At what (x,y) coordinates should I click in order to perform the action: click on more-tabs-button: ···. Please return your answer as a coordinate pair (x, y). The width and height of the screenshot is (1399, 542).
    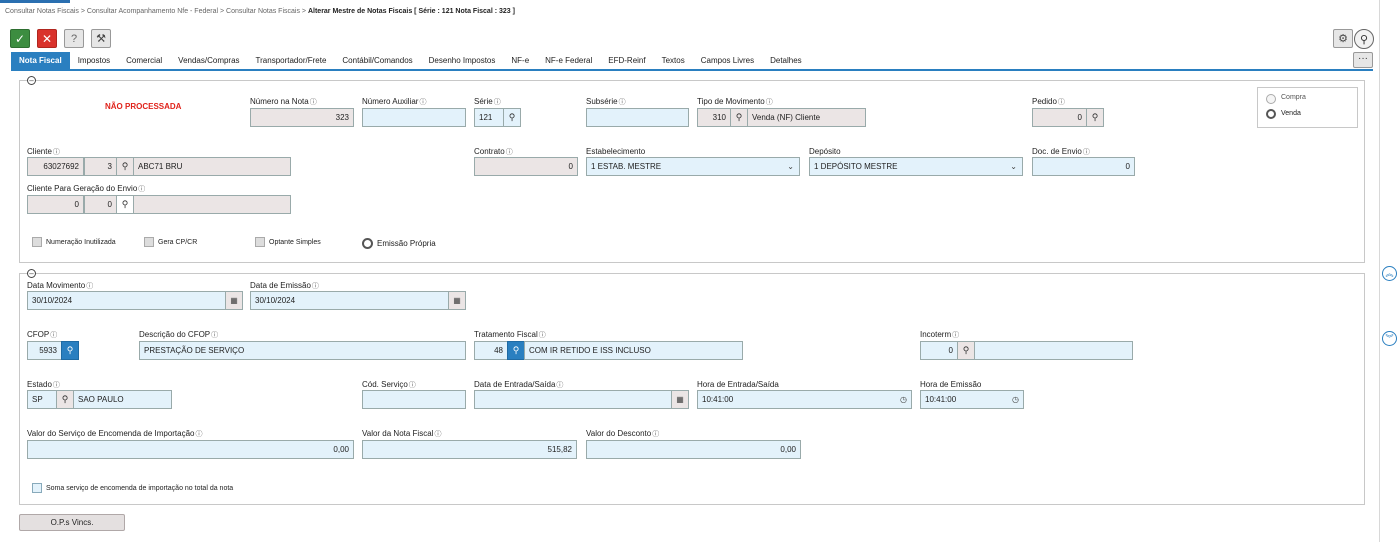
    Looking at the image, I should click on (1363, 60).